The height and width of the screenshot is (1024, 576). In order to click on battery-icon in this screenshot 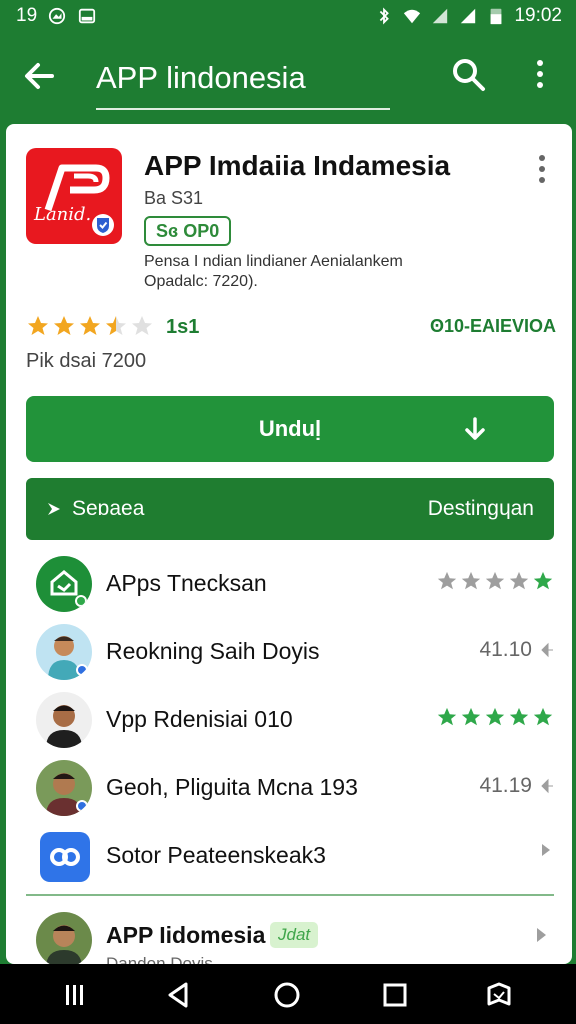, I will do `click(496, 16)`.